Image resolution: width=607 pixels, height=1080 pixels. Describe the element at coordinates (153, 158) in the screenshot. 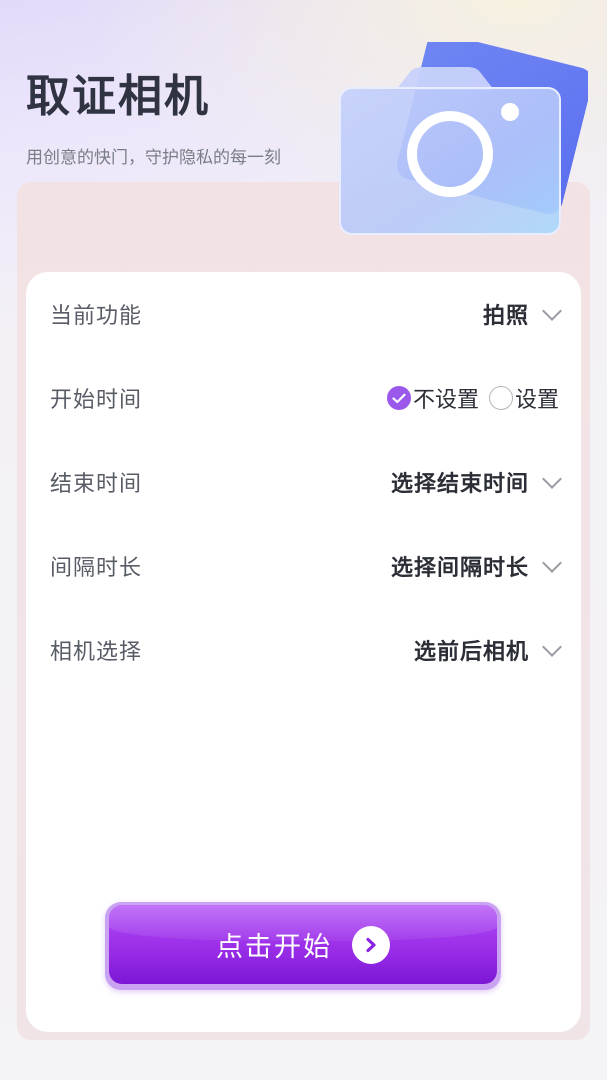

I see `page-subtitle: 用创意的快门，守护隐私的每一刻` at that location.